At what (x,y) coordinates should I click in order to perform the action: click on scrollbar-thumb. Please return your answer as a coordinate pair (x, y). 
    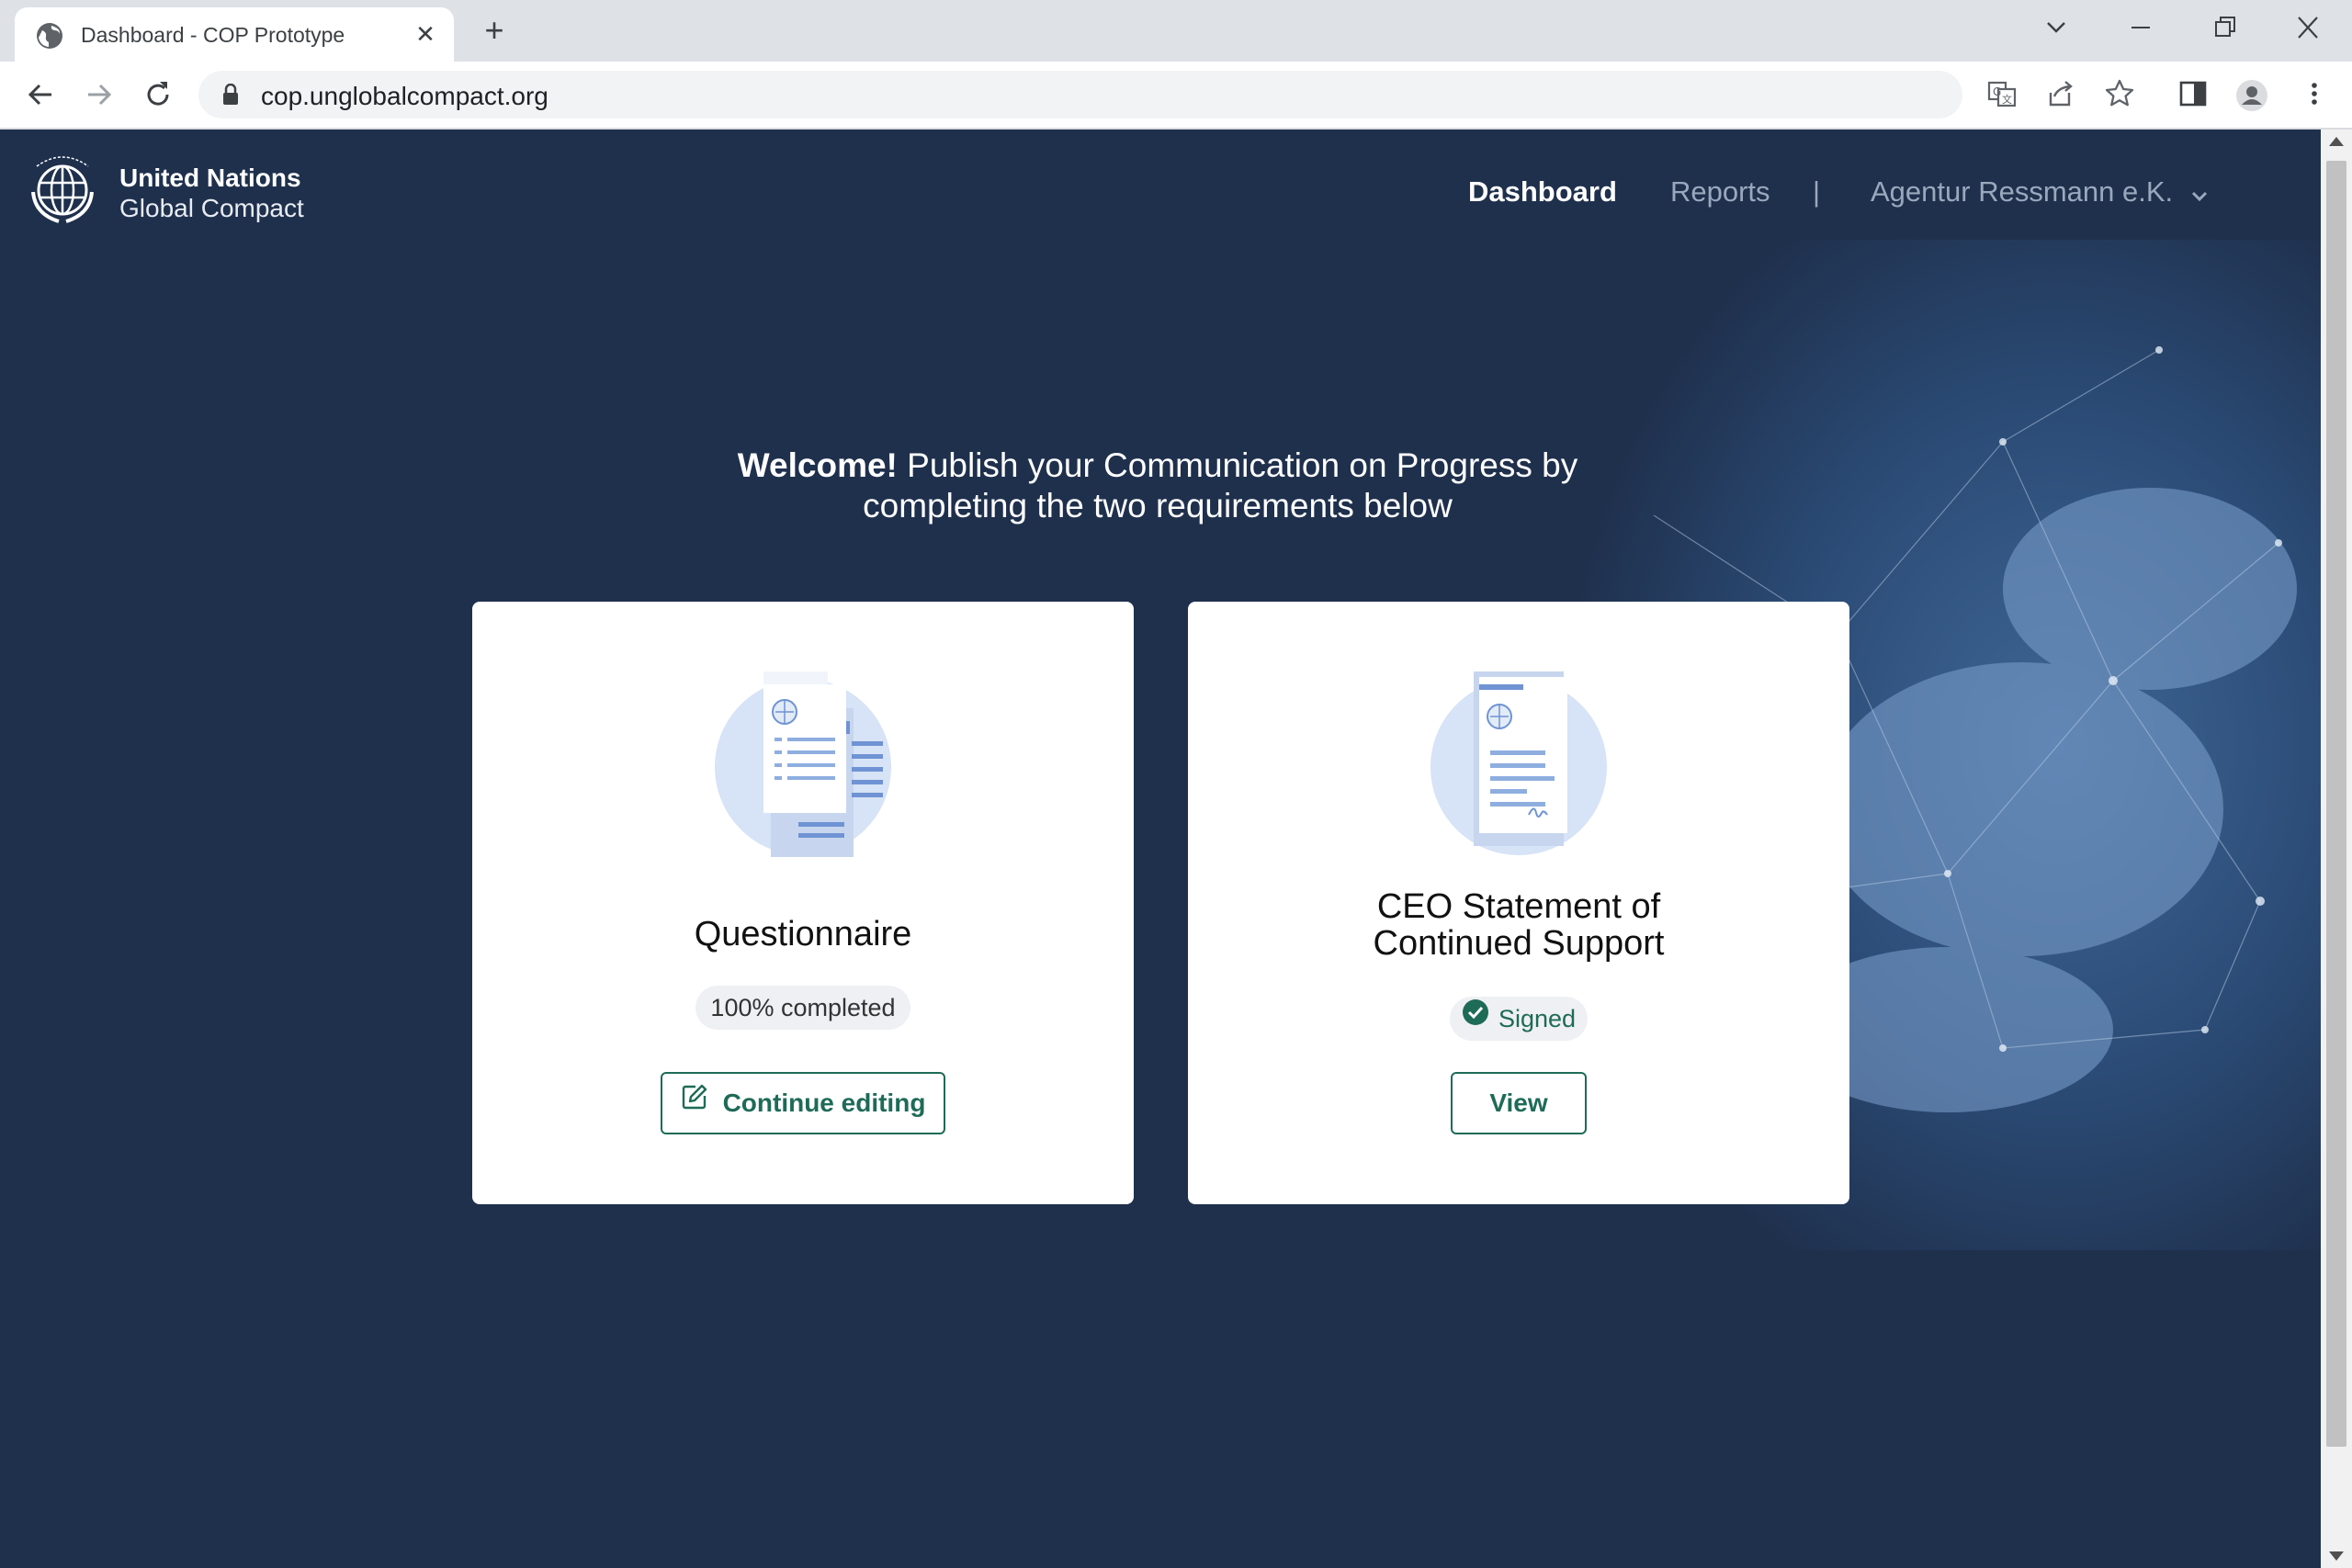
    Looking at the image, I should click on (2336, 804).